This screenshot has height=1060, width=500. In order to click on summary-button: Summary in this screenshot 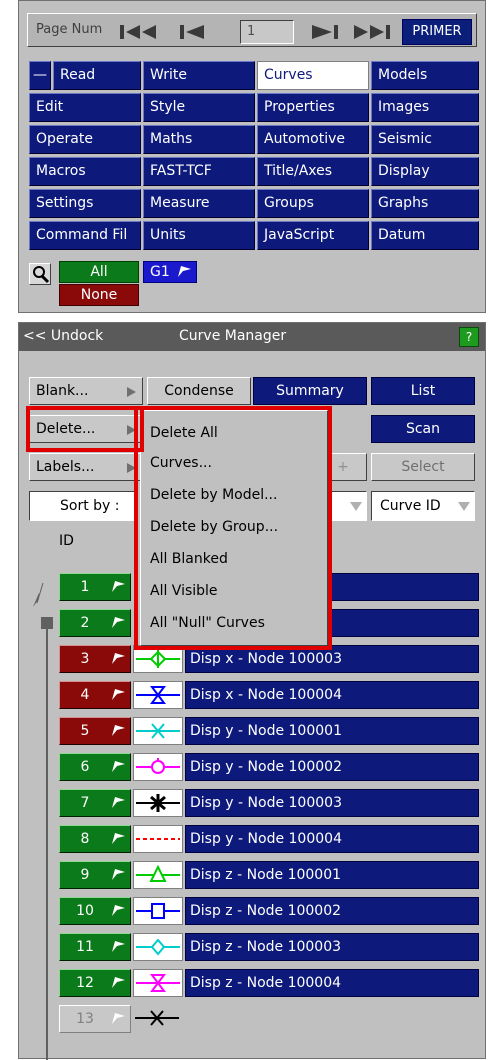, I will do `click(310, 391)`.